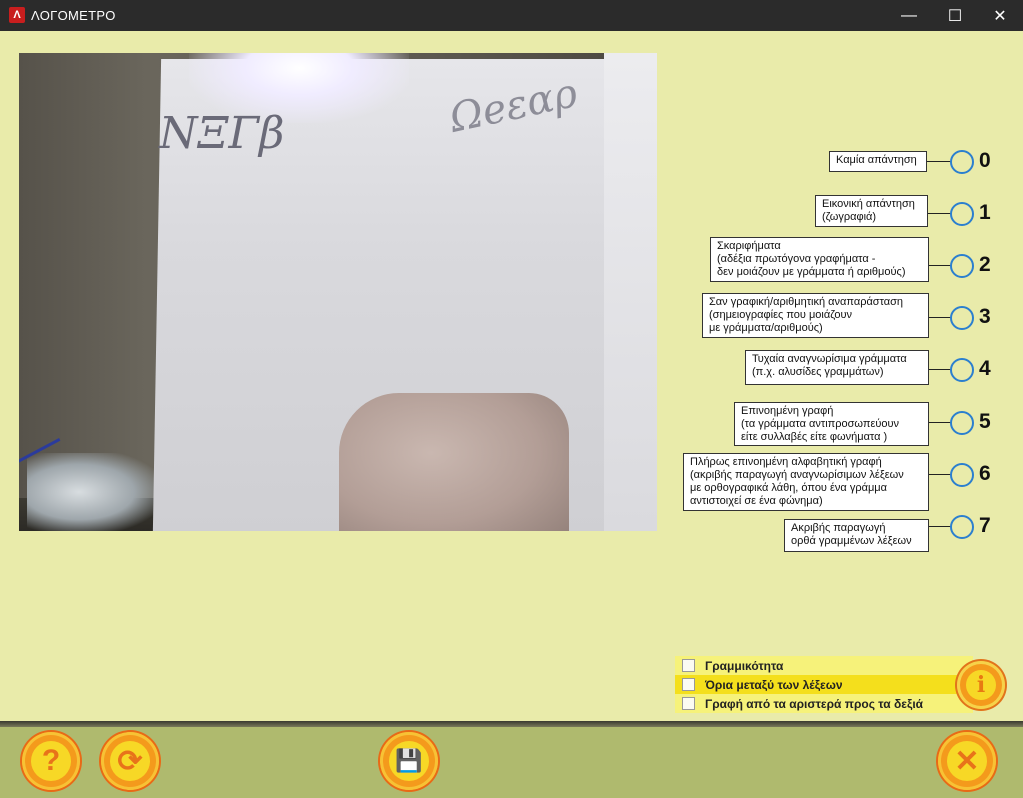 Image resolution: width=1023 pixels, height=798 pixels. I want to click on minimize-button: —, so click(909, 15).